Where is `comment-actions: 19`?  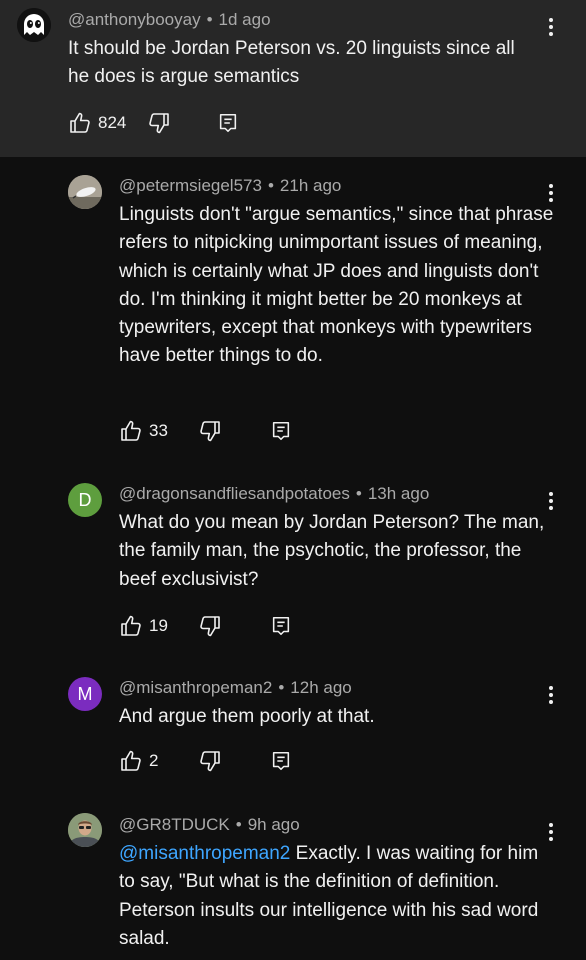 comment-actions: 19 is located at coordinates (219, 626).